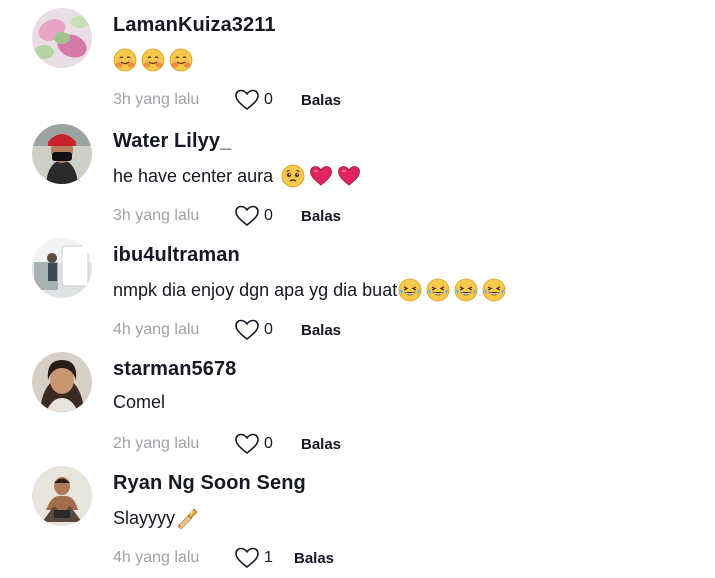 The height and width of the screenshot is (578, 715). I want to click on comment-text: nmpk dia enjoy dgn apa yg dia buat, so click(309, 290).